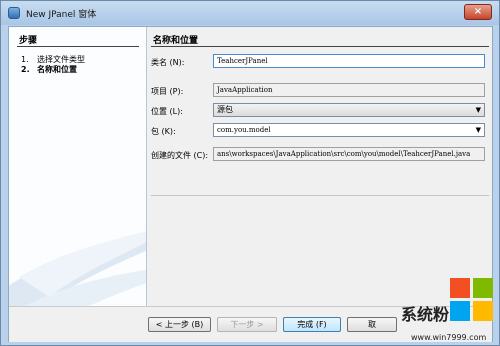 The width and height of the screenshot is (500, 346). Describe the element at coordinates (28, 41) in the screenshot. I see `steps-heading: 步骤` at that location.